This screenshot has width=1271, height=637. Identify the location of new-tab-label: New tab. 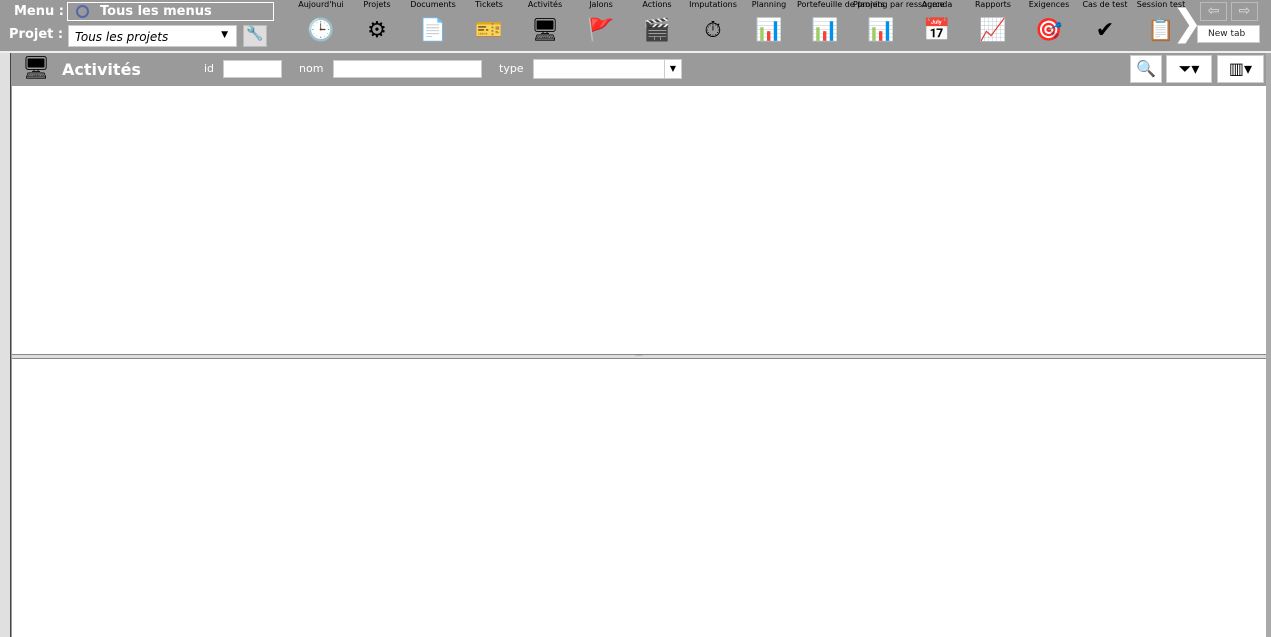
(1227, 34).